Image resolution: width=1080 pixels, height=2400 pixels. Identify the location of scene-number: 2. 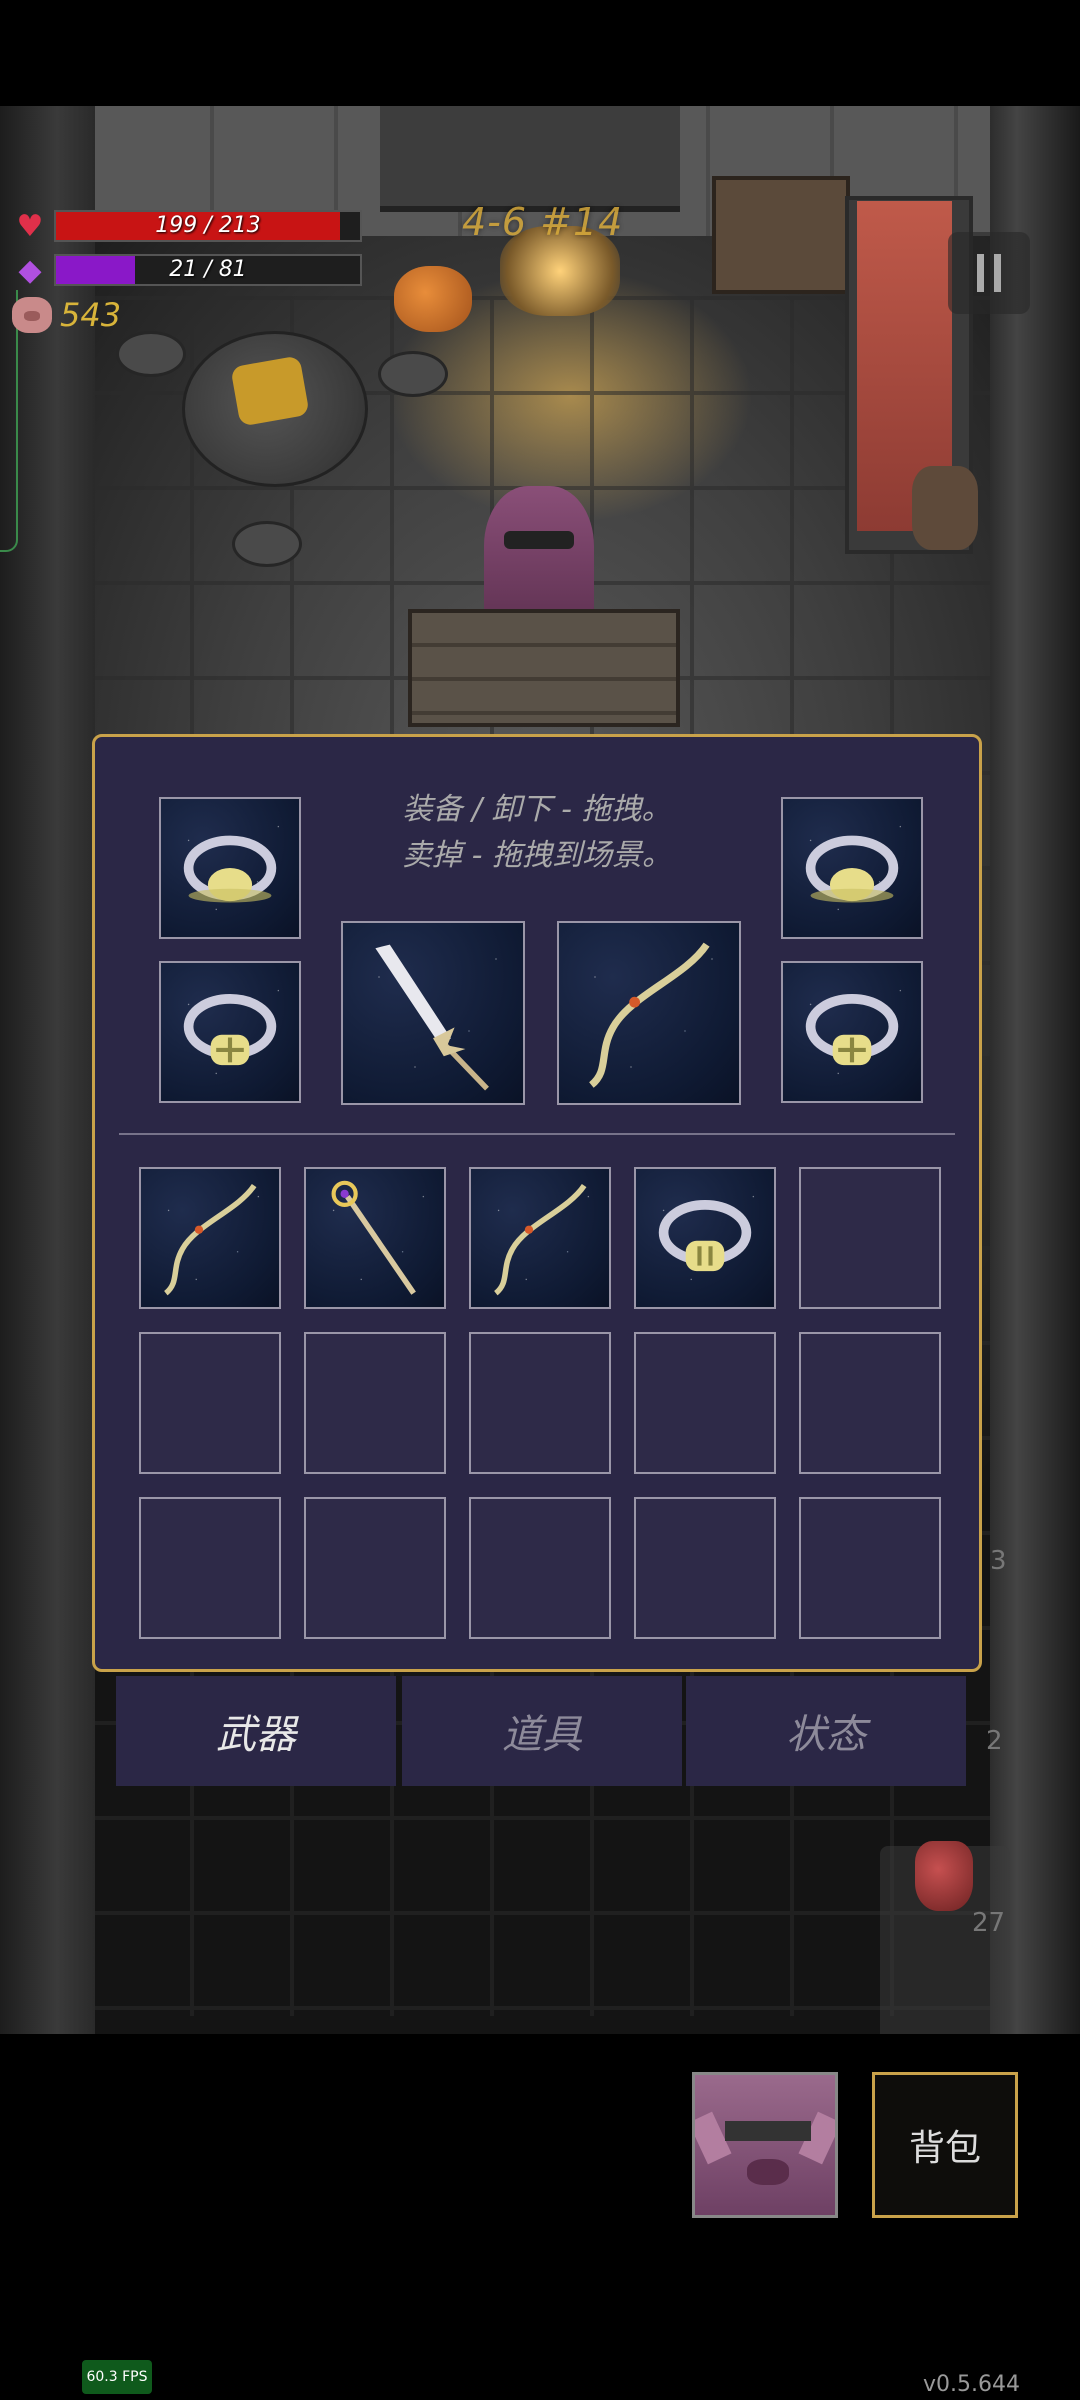
(994, 1741).